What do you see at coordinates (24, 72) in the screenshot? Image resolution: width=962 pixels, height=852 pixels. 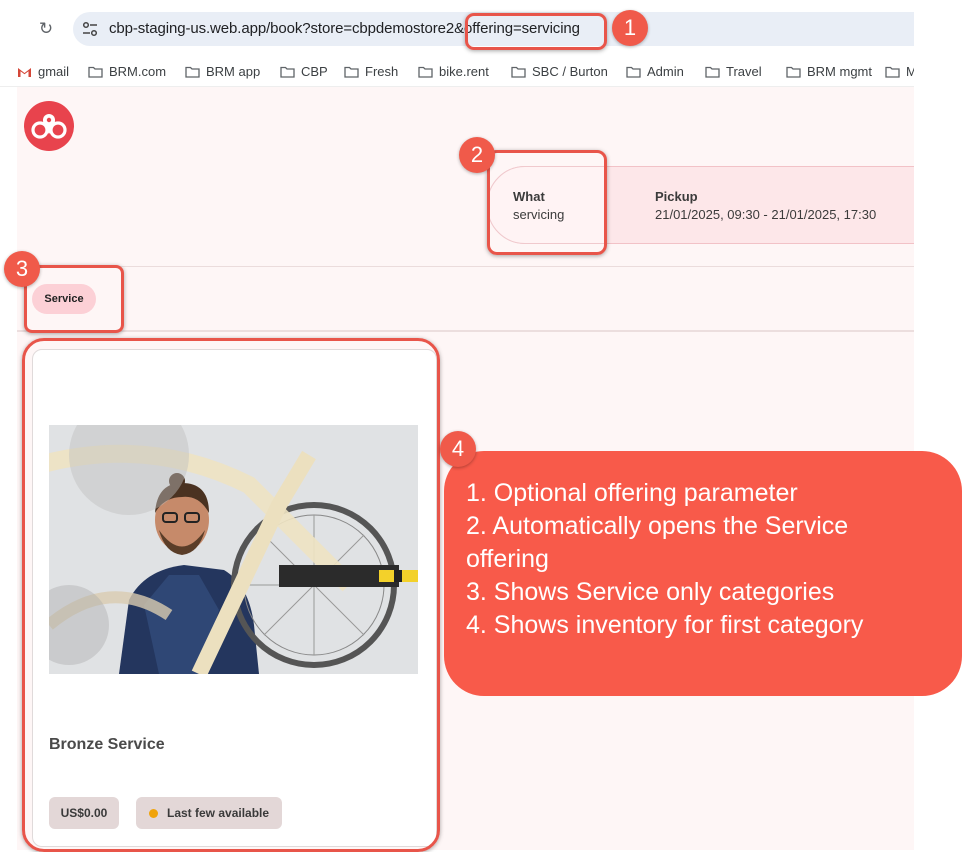 I see `gmail-icon` at bounding box center [24, 72].